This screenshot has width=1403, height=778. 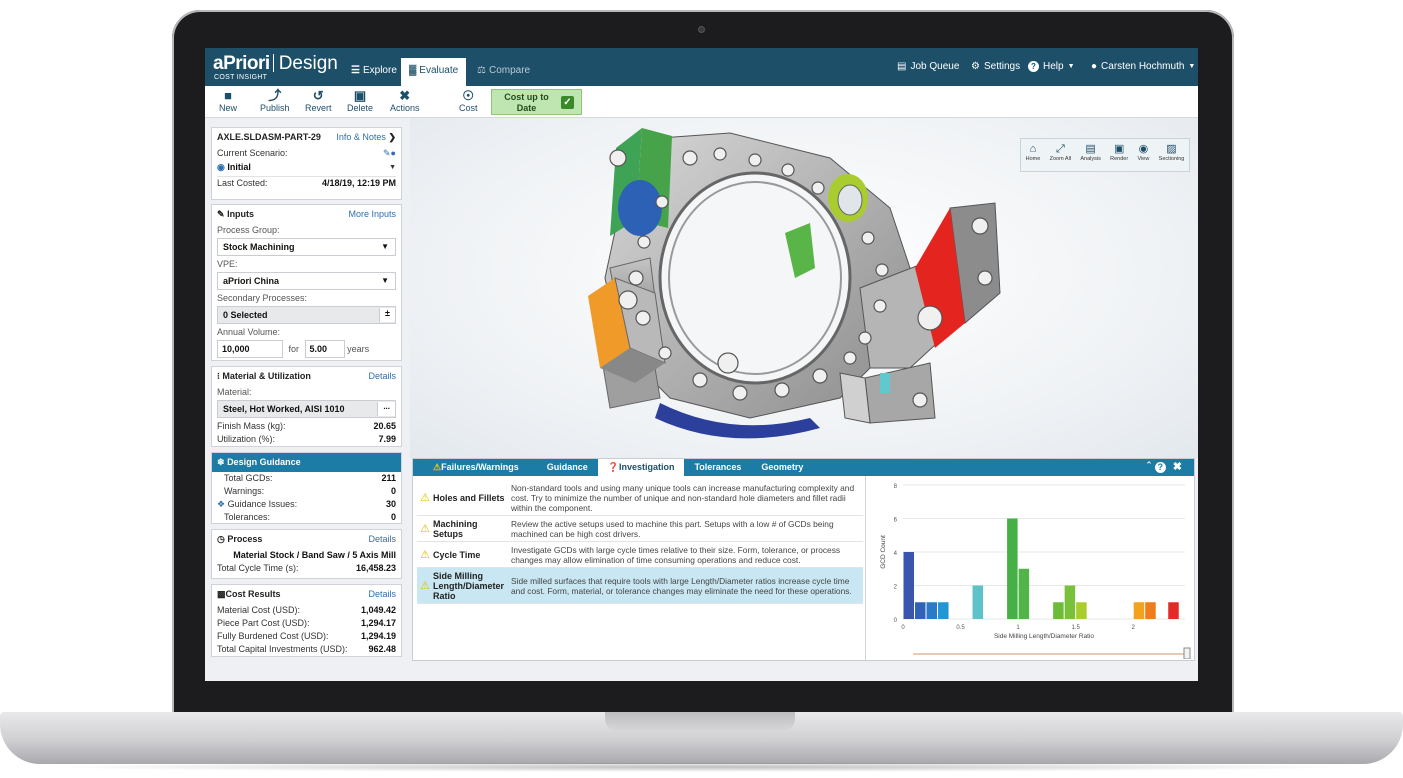 I want to click on sectioning-button: ▨ Sectioning, so click(x=1172, y=152).